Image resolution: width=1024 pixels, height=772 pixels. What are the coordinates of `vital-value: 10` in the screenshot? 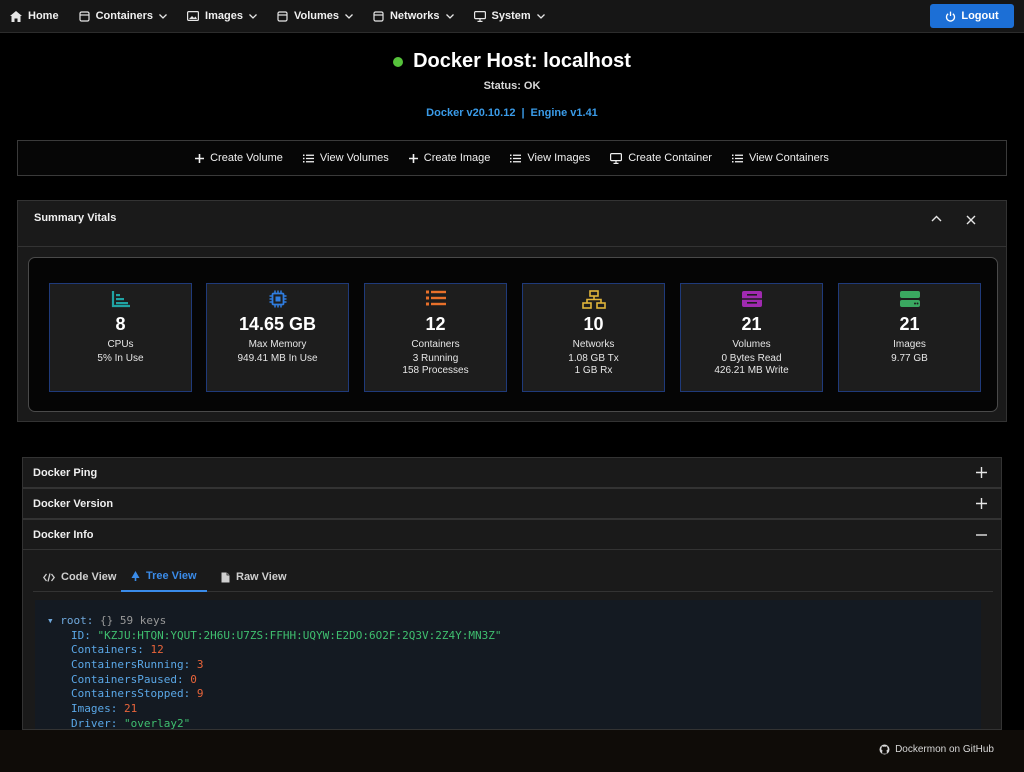 It's located at (593, 324).